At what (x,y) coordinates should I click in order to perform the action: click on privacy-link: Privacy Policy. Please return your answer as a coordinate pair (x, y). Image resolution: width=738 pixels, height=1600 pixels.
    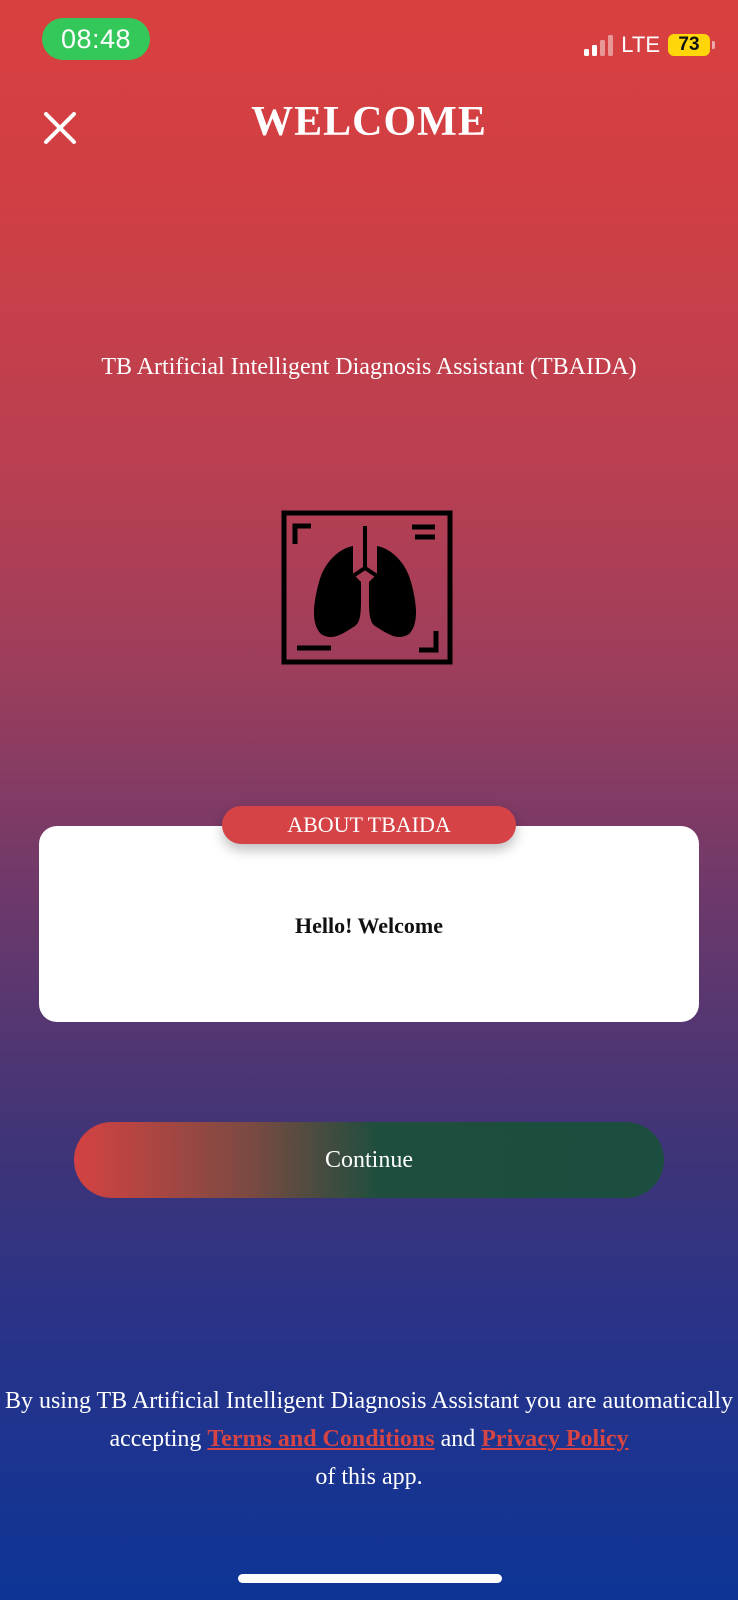
    Looking at the image, I should click on (554, 1439).